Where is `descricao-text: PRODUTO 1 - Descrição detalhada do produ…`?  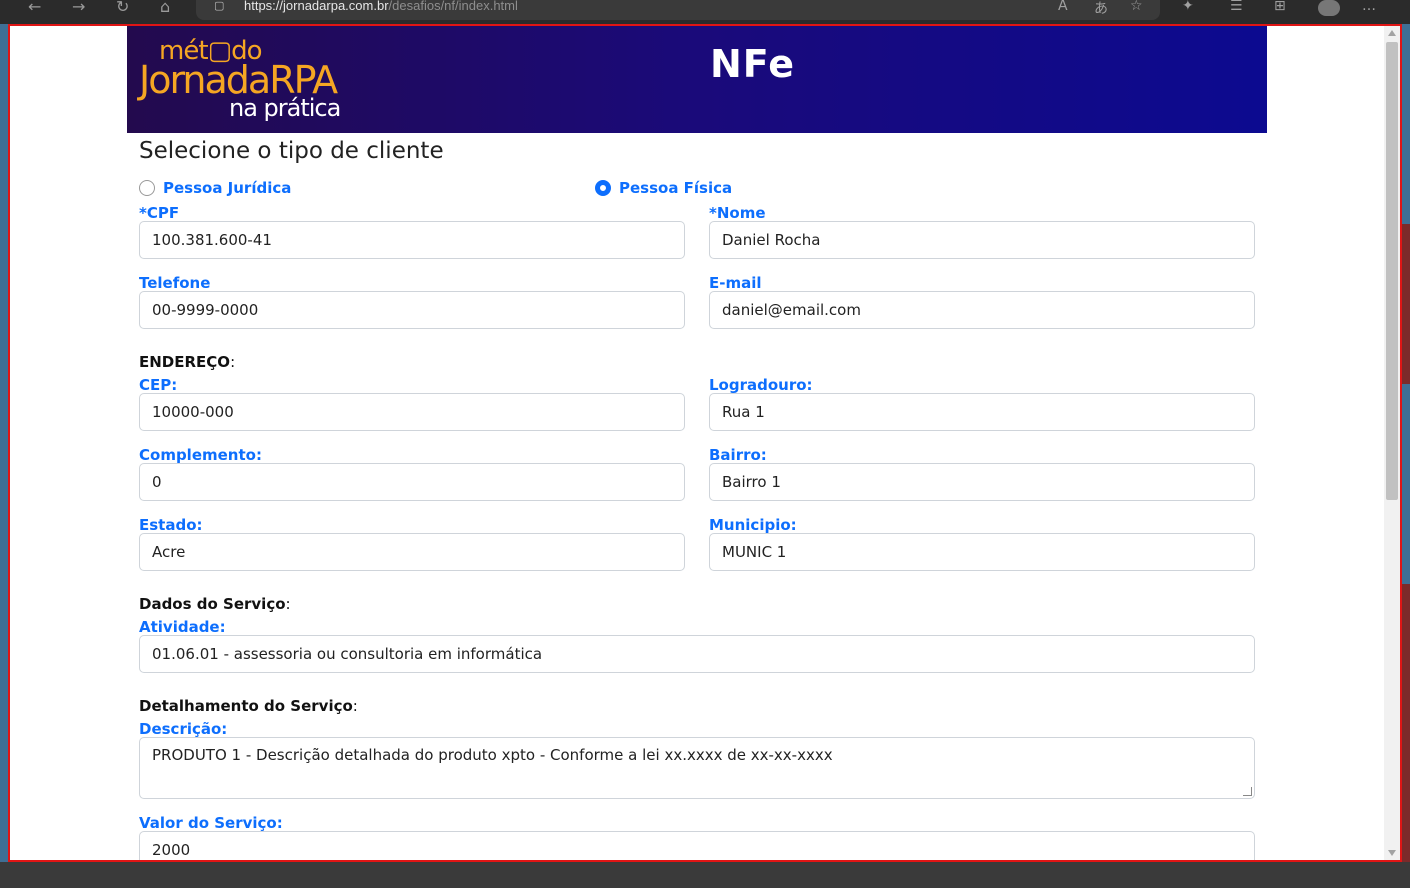 descricao-text: PRODUTO 1 - Descrição detalhada do produ… is located at coordinates (492, 755).